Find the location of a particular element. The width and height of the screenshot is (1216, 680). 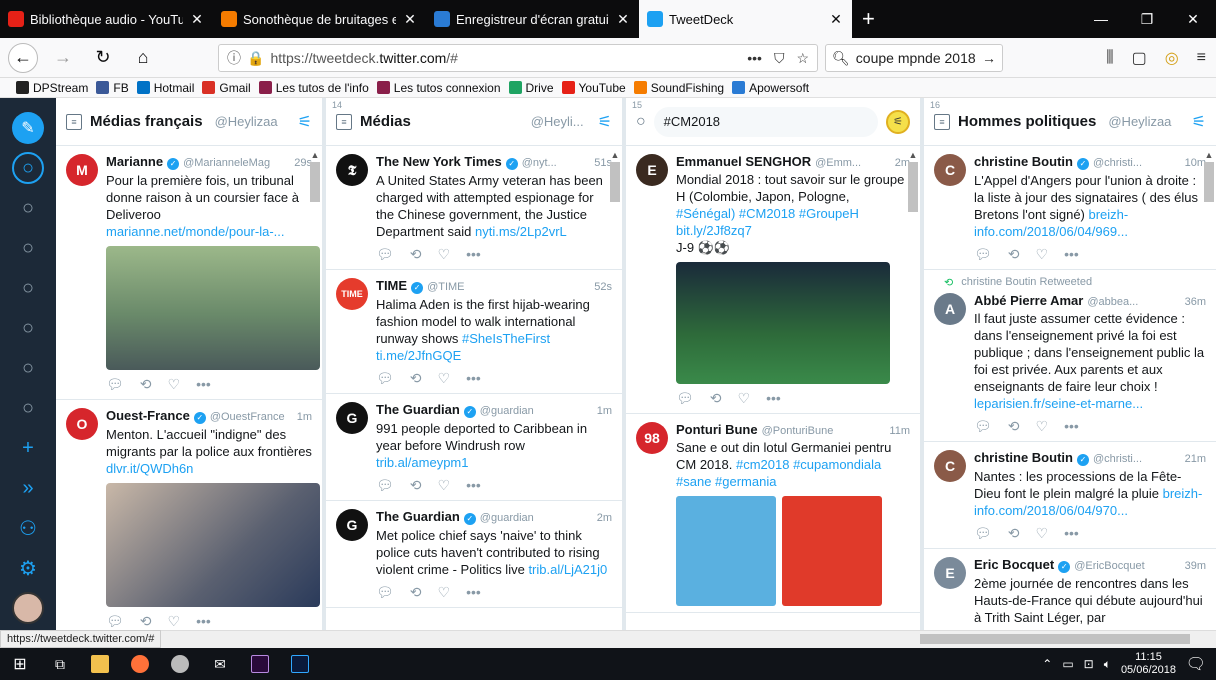

tweet-time: 10m is located at coordinates (1195, 163).